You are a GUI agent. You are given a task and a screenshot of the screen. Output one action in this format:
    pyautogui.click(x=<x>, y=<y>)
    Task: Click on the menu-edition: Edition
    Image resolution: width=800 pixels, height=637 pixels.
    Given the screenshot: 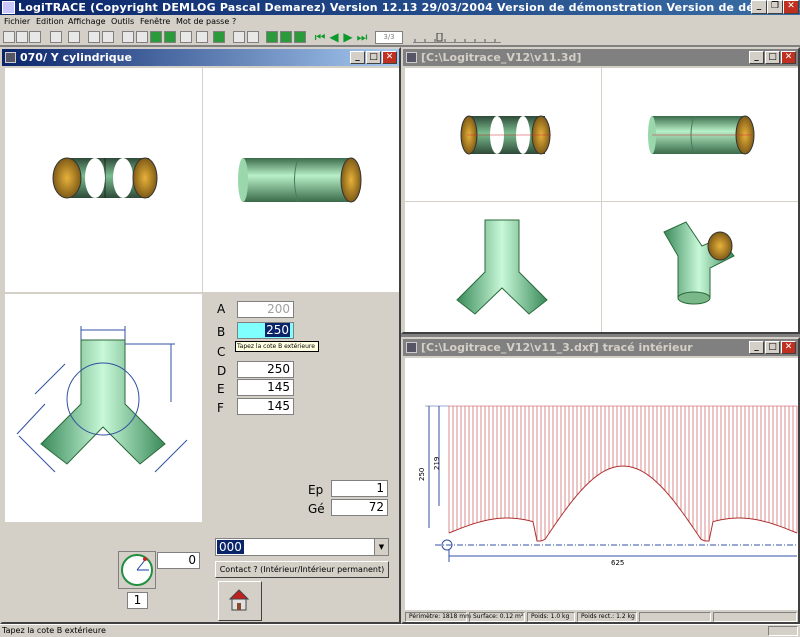 What is the action you would take?
    pyautogui.click(x=50, y=22)
    